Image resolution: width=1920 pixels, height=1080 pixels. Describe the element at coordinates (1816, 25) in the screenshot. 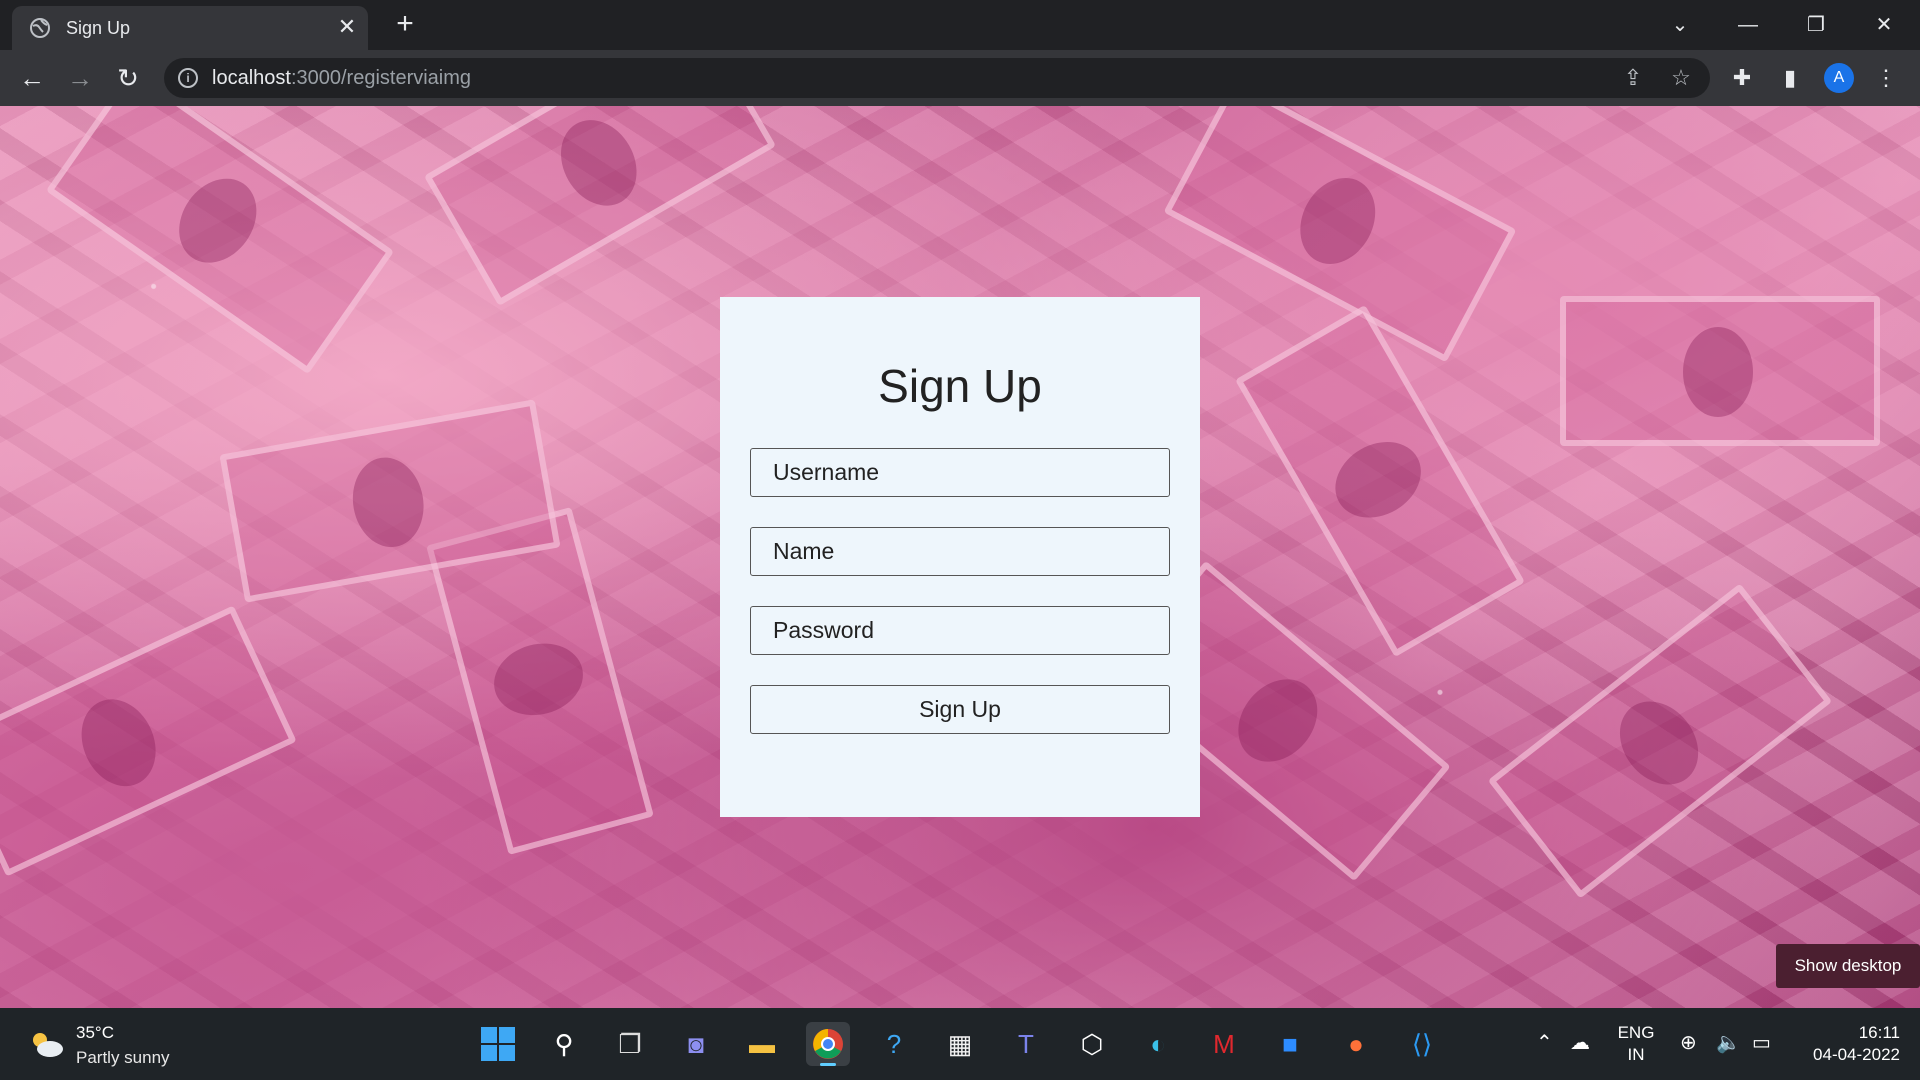

I see `restore-icon: ❐` at that location.